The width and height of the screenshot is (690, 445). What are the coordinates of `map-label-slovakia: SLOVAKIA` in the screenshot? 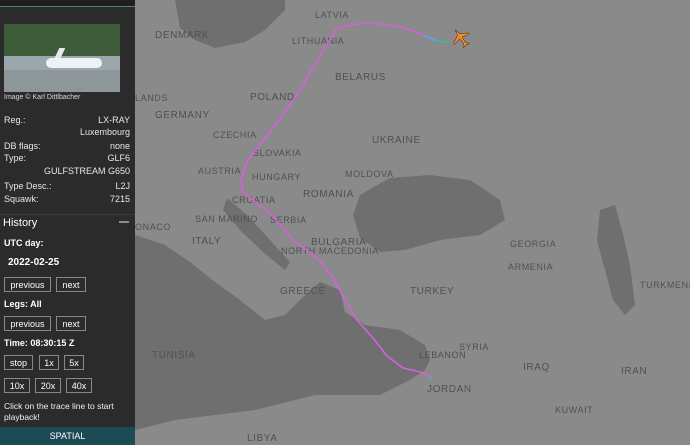 It's located at (277, 153).